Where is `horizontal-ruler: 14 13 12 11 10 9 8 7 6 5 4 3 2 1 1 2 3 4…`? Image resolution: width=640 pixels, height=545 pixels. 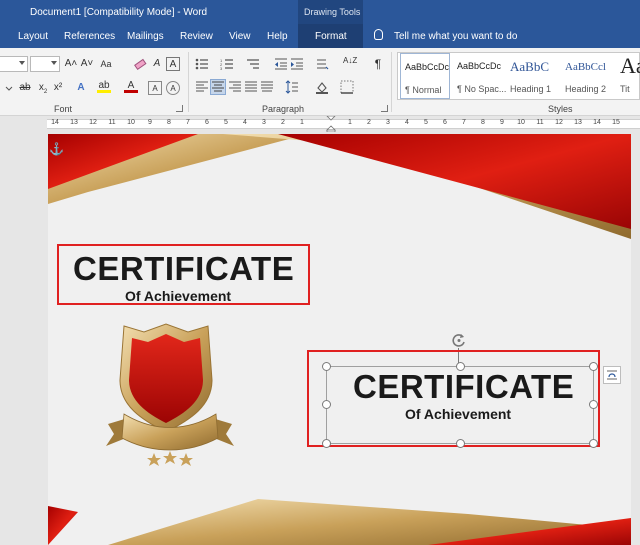 horizontal-ruler: 14 13 12 11 10 9 8 7 6 5 4 3 2 1 1 2 3 4… is located at coordinates (320, 124).